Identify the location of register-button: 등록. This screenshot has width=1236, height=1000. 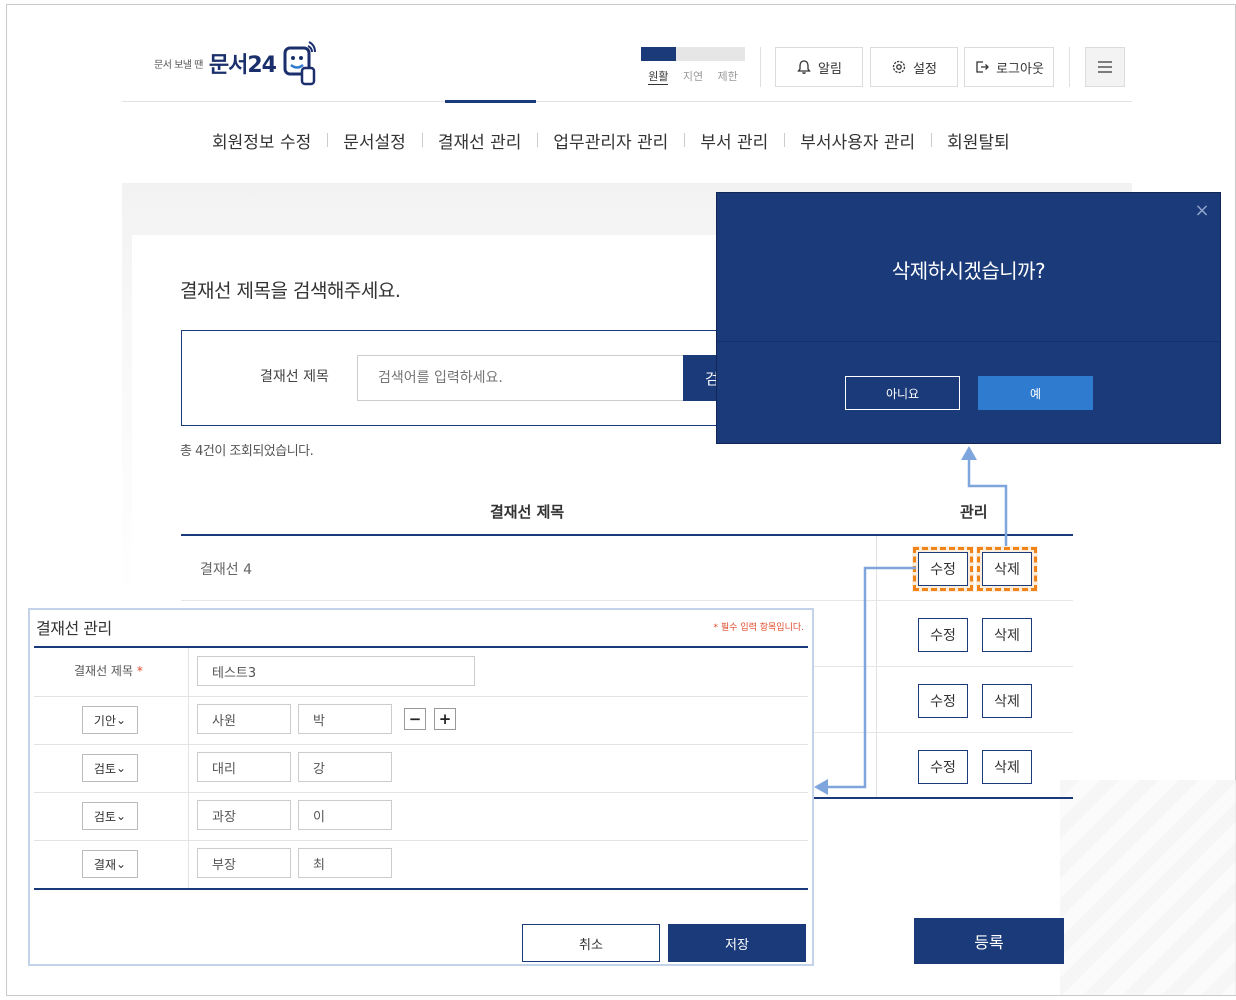
(989, 941).